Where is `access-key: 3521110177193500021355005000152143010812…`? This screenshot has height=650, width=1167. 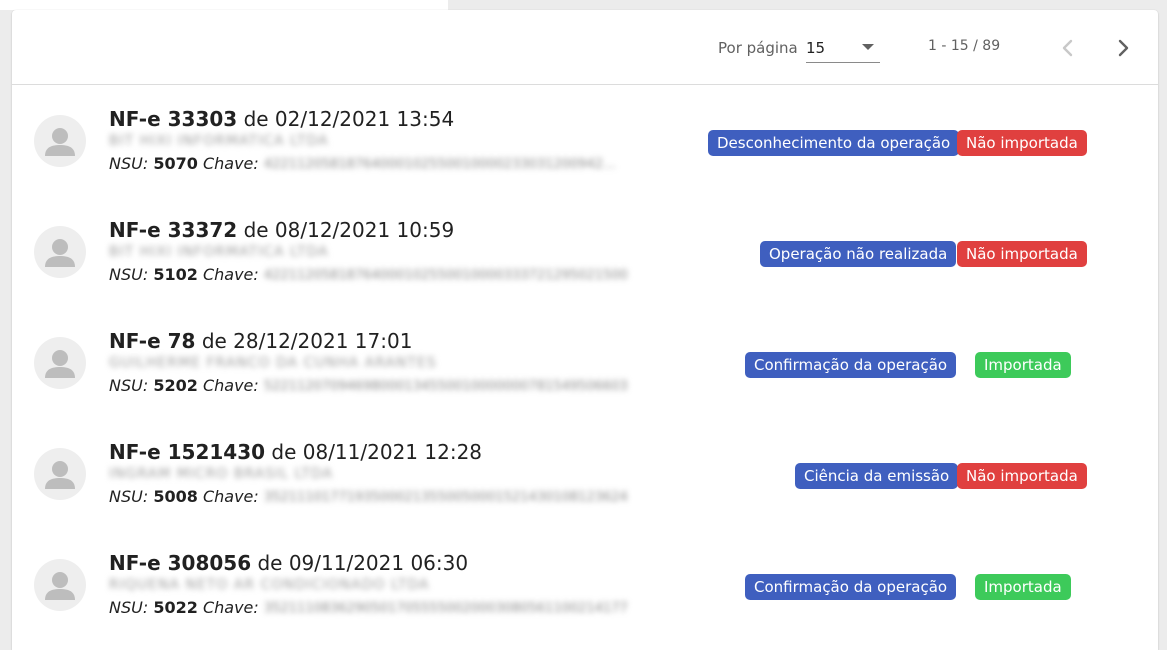
access-key: 3521110177193500021355005000152143010812… is located at coordinates (445, 497).